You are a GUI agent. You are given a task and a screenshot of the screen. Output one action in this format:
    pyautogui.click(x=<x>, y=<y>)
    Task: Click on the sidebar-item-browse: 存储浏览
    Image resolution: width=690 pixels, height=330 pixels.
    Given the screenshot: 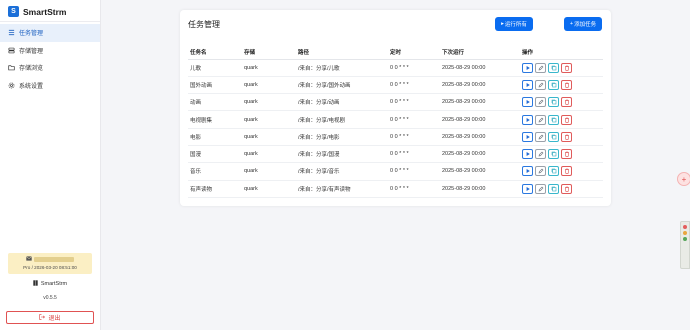 What is the action you would take?
    pyautogui.click(x=50, y=68)
    